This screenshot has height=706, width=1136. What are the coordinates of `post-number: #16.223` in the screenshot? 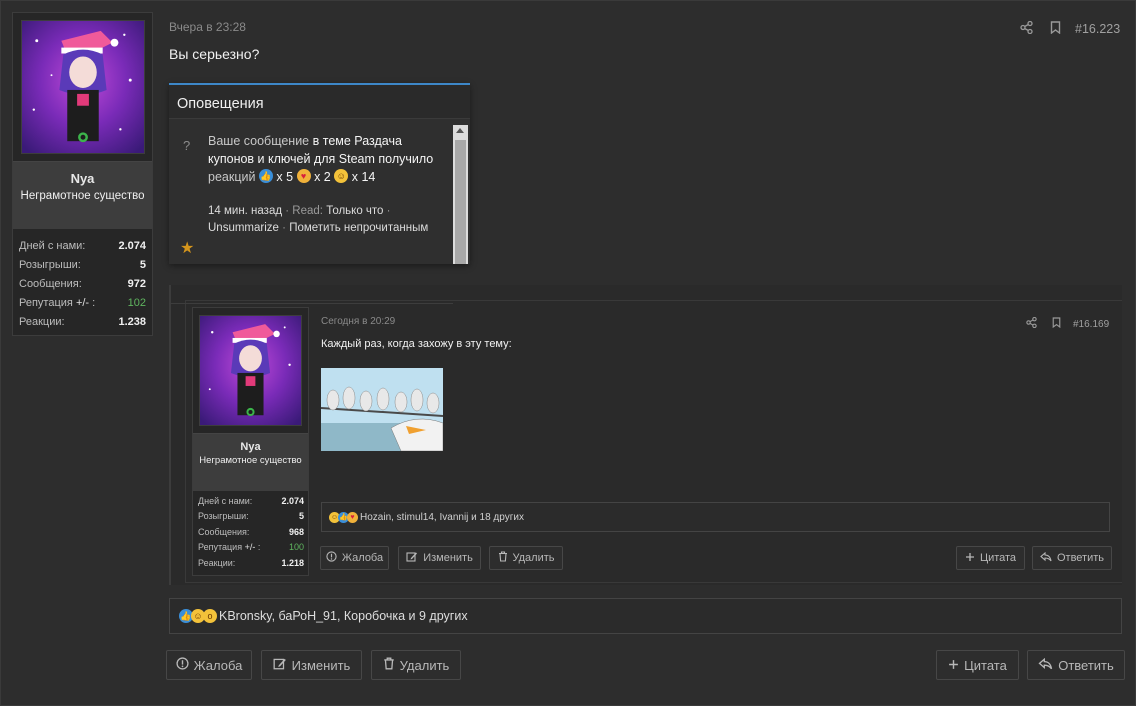 It's located at (1097, 29).